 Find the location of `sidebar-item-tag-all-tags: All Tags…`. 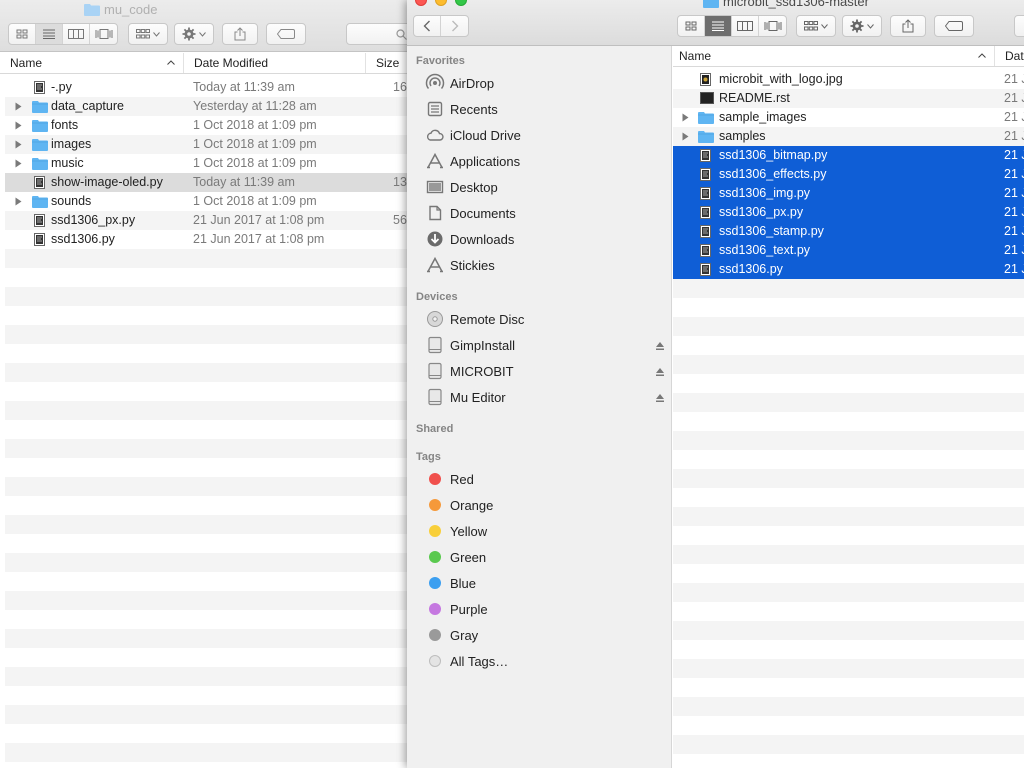

sidebar-item-tag-all-tags: All Tags… is located at coordinates (545, 661).